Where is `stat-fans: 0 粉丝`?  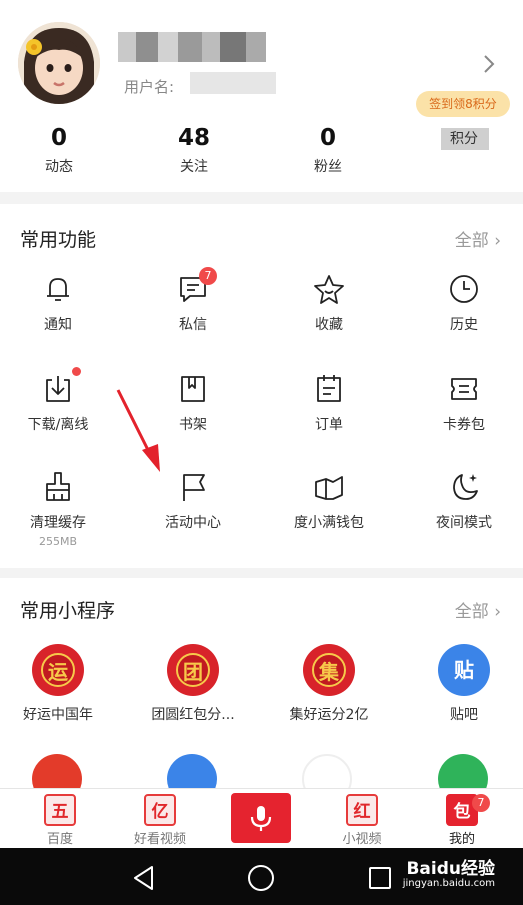
stat-fans: 0 粉丝 is located at coordinates (328, 150).